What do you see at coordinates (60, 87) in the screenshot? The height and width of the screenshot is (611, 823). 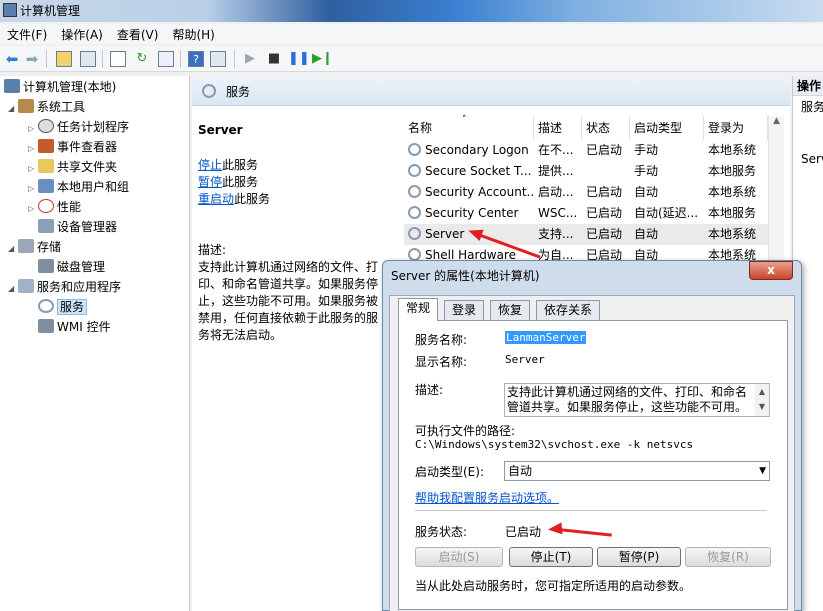 I see `tree-root: 计算机管理(本地)` at bounding box center [60, 87].